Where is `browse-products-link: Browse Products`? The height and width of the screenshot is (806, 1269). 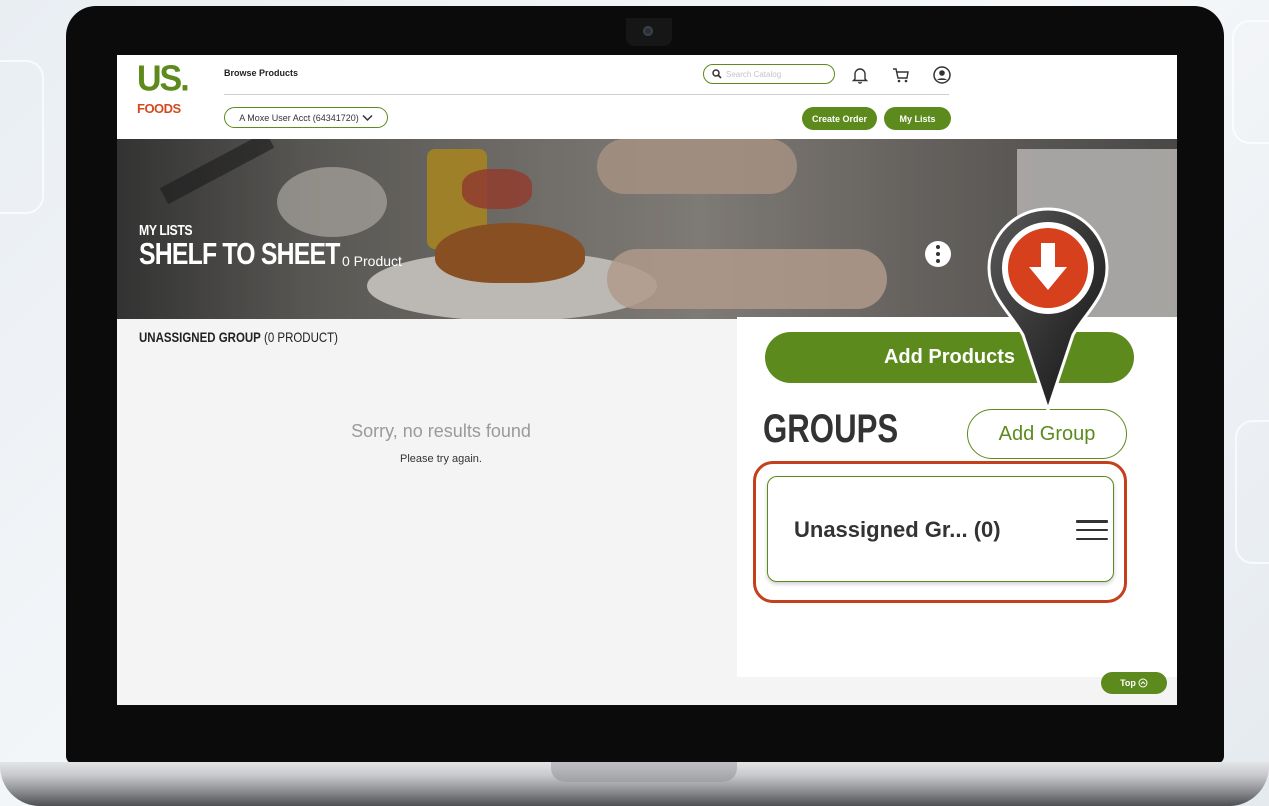
browse-products-link: Browse Products is located at coordinates (261, 73).